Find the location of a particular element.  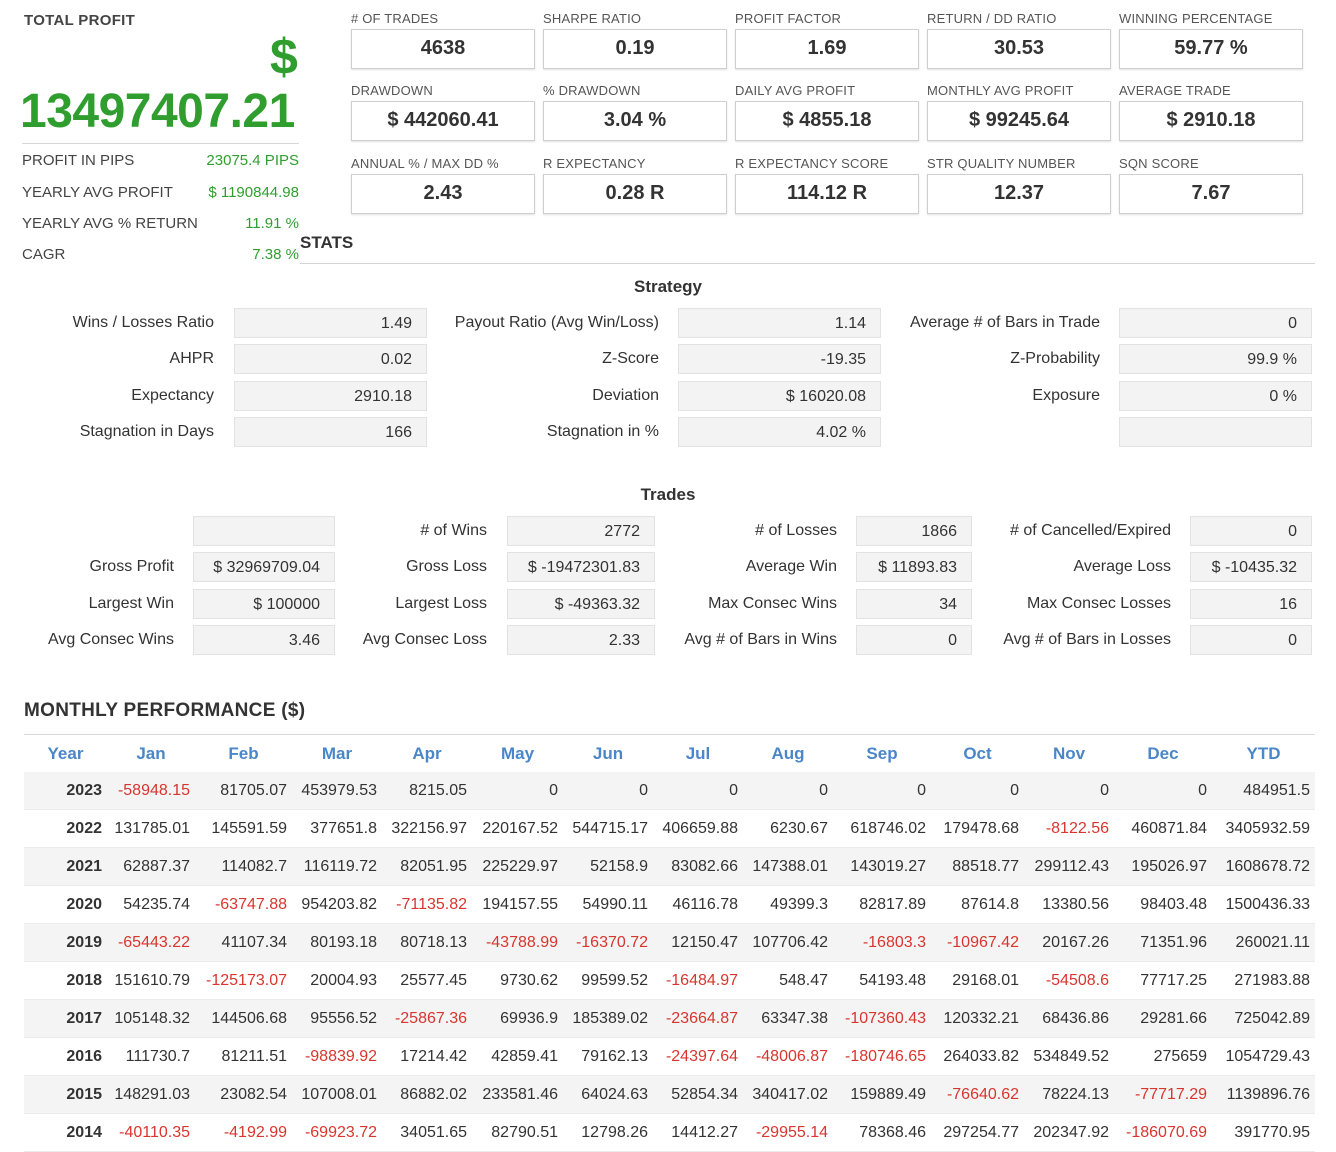

metric-label: AVERAGE TRADE is located at coordinates (1175, 90).